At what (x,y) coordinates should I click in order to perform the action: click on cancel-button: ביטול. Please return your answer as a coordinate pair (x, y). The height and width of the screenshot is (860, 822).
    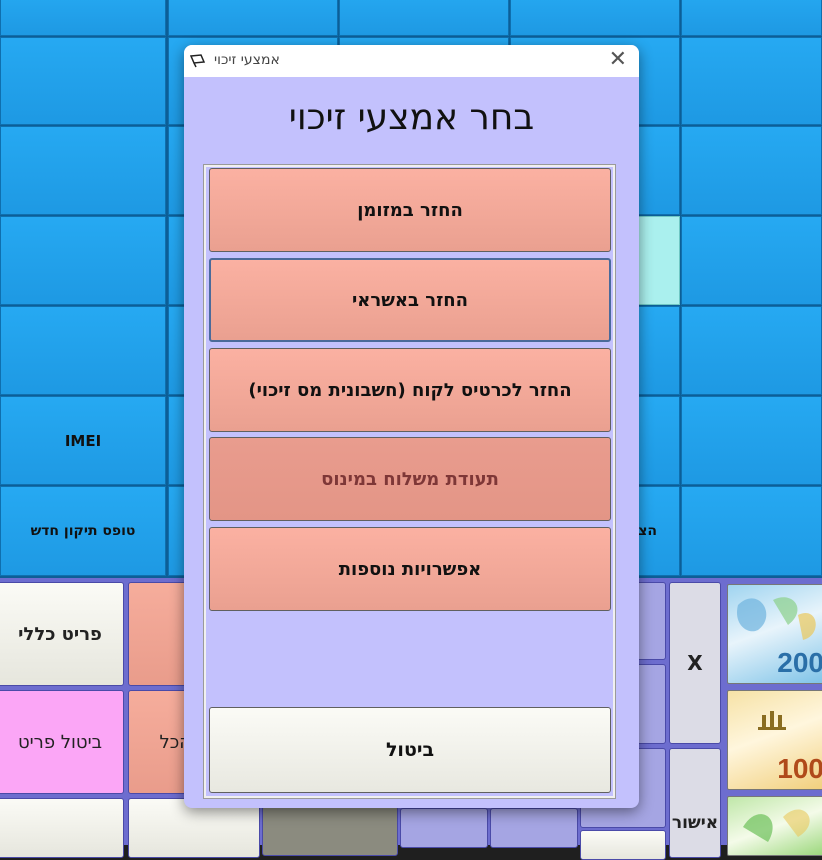
    Looking at the image, I should click on (410, 750).